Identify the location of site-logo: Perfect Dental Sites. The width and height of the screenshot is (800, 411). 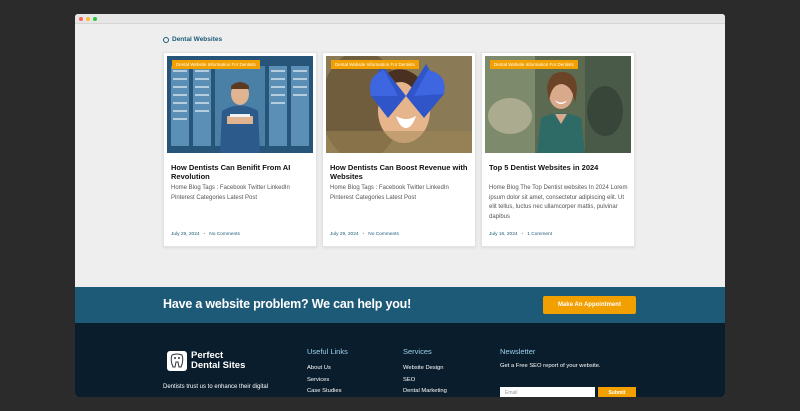
(211, 361).